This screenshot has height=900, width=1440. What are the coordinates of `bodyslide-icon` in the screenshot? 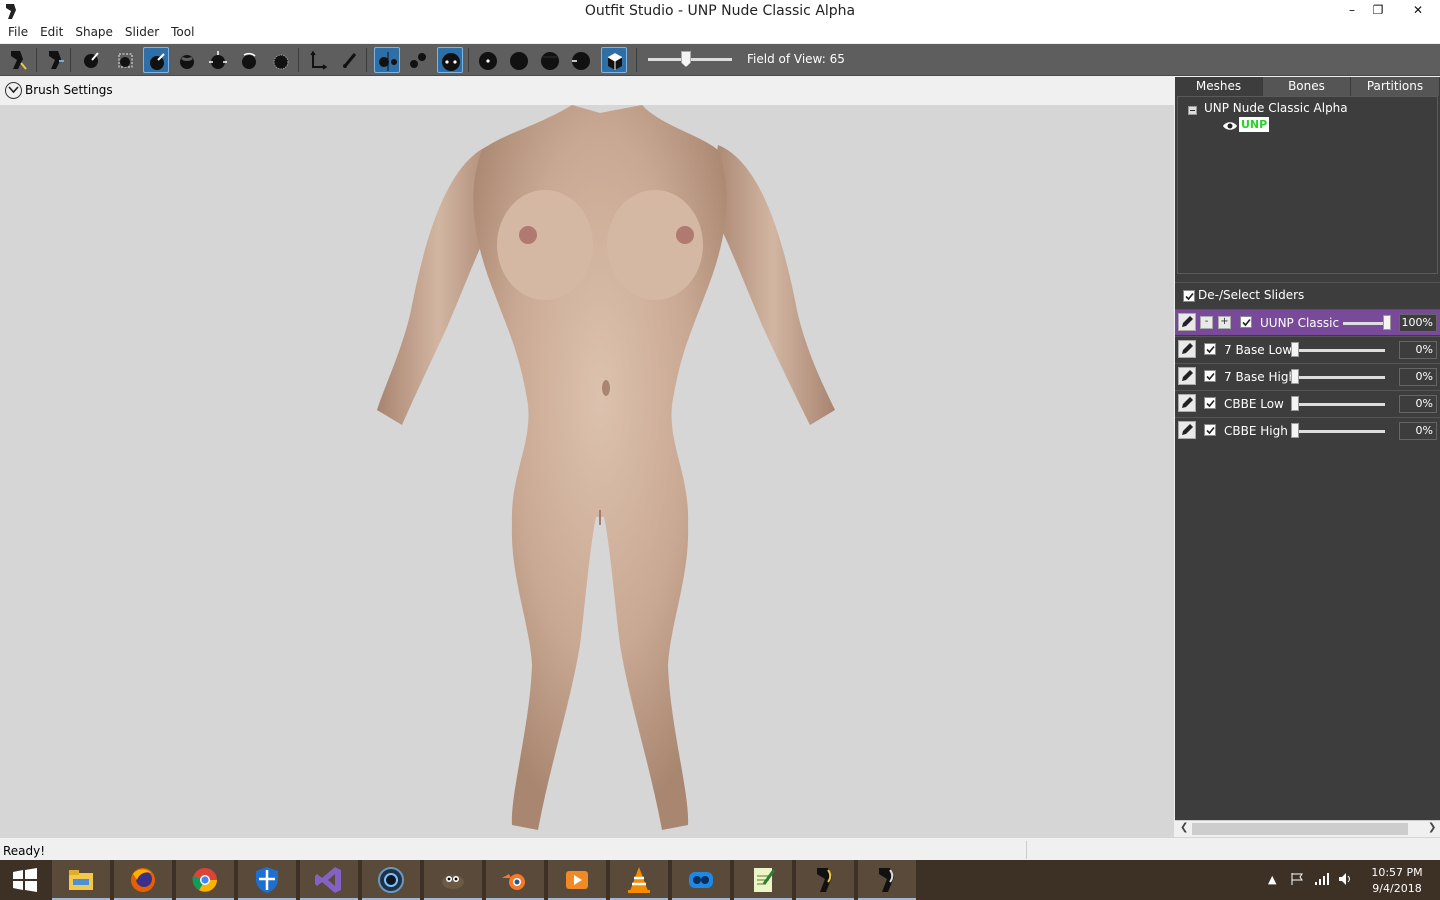 It's located at (886, 880).